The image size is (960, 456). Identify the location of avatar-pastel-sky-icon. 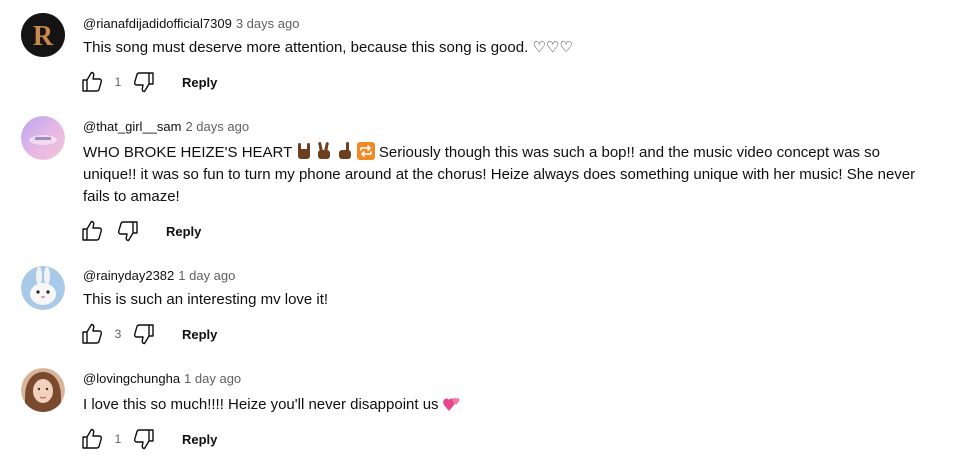
(43, 138).